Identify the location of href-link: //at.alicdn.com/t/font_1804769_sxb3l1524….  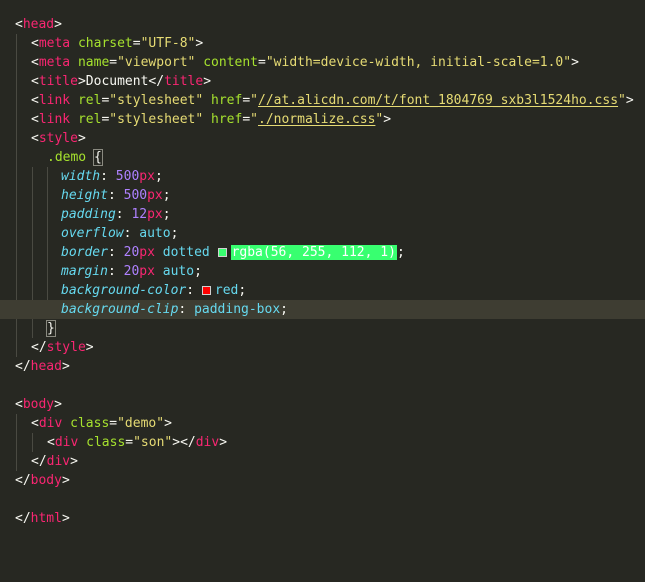
(438, 100).